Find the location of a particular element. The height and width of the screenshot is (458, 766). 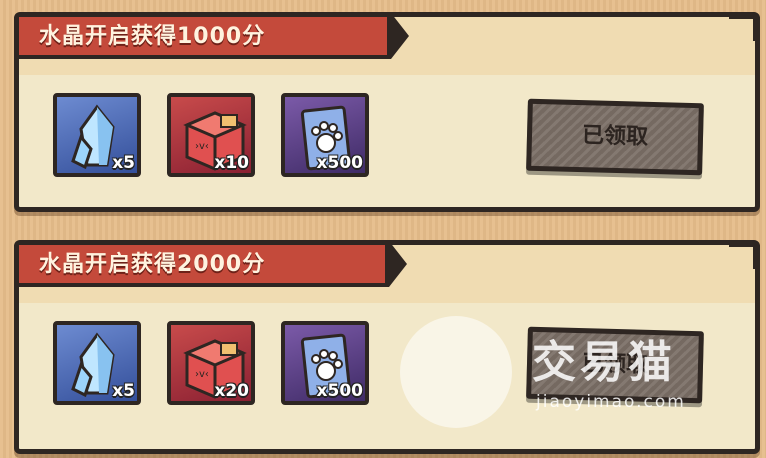

item-quantity: x20 is located at coordinates (231, 391).